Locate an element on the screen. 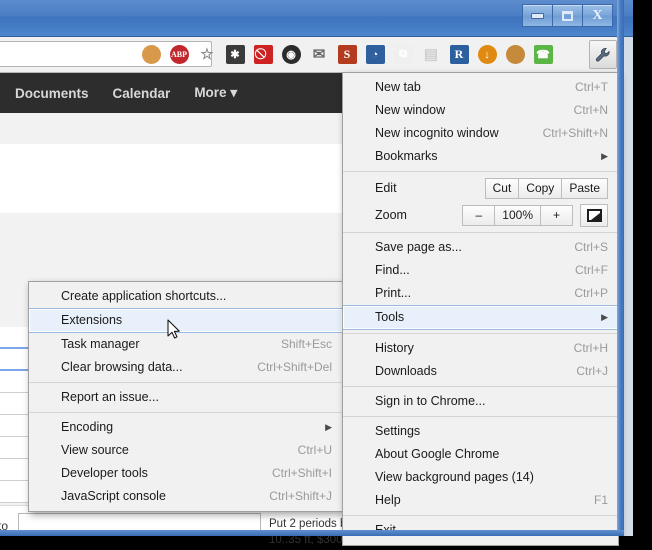 The width and height of the screenshot is (652, 550). zoom-out-button: – is located at coordinates (479, 215).